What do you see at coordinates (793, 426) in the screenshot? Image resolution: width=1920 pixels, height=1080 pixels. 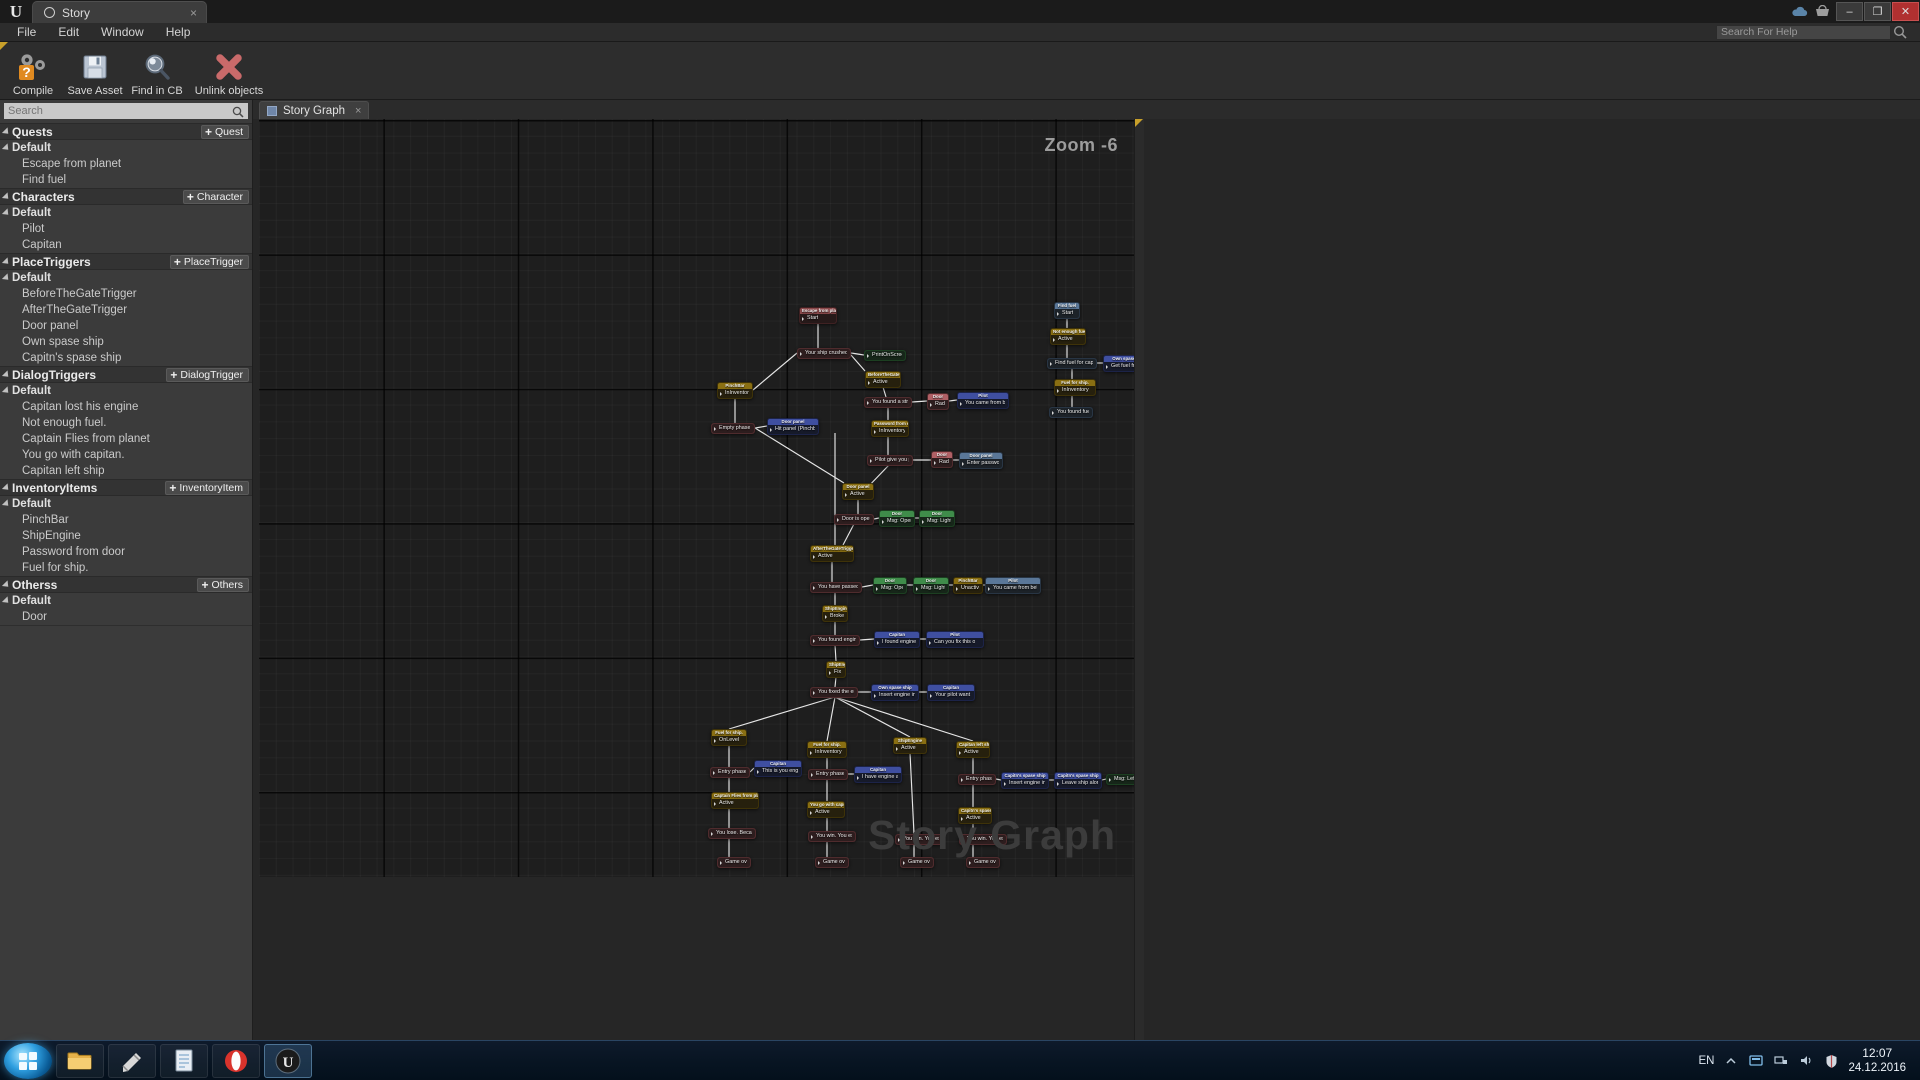 I see `graph-node: Door panel Hit panel (Pinchba` at bounding box center [793, 426].